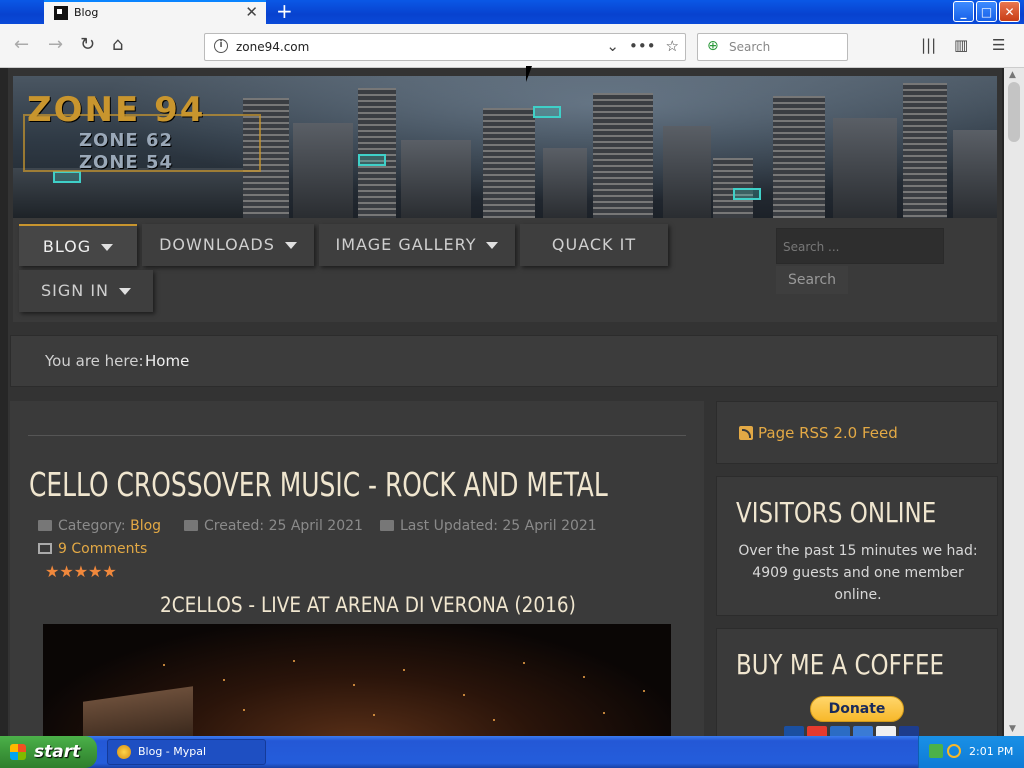 The height and width of the screenshot is (768, 1024). What do you see at coordinates (221, 46) in the screenshot?
I see `site-info-icon: i` at bounding box center [221, 46].